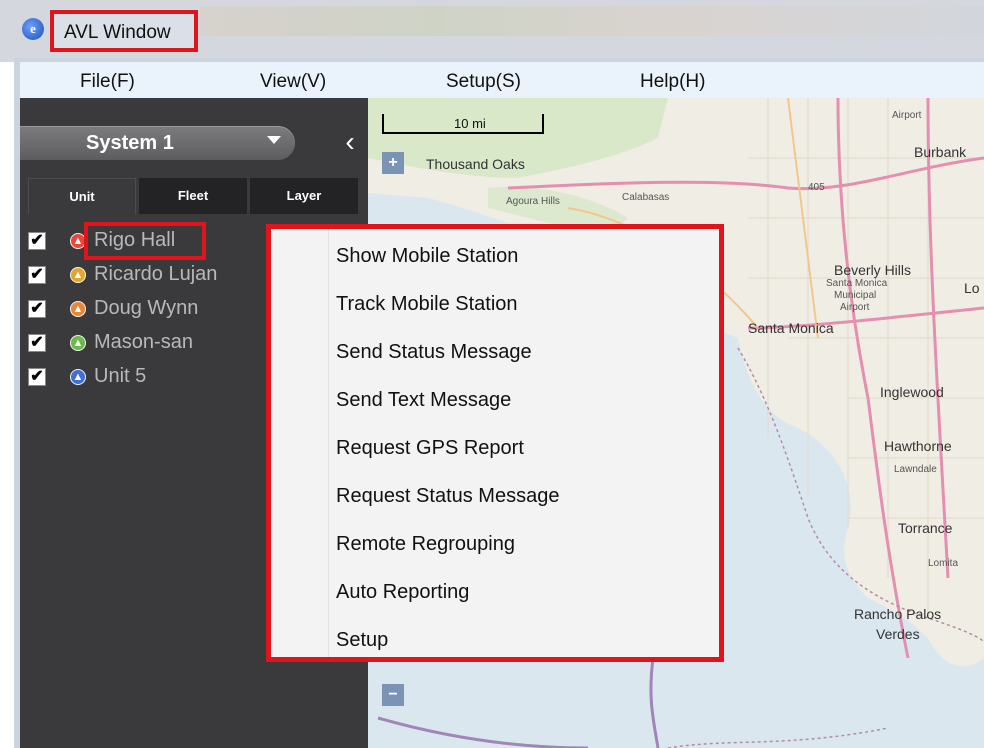 This screenshot has width=984, height=748. What do you see at coordinates (475, 164) in the screenshot?
I see `map-label: Thousand Oaks` at bounding box center [475, 164].